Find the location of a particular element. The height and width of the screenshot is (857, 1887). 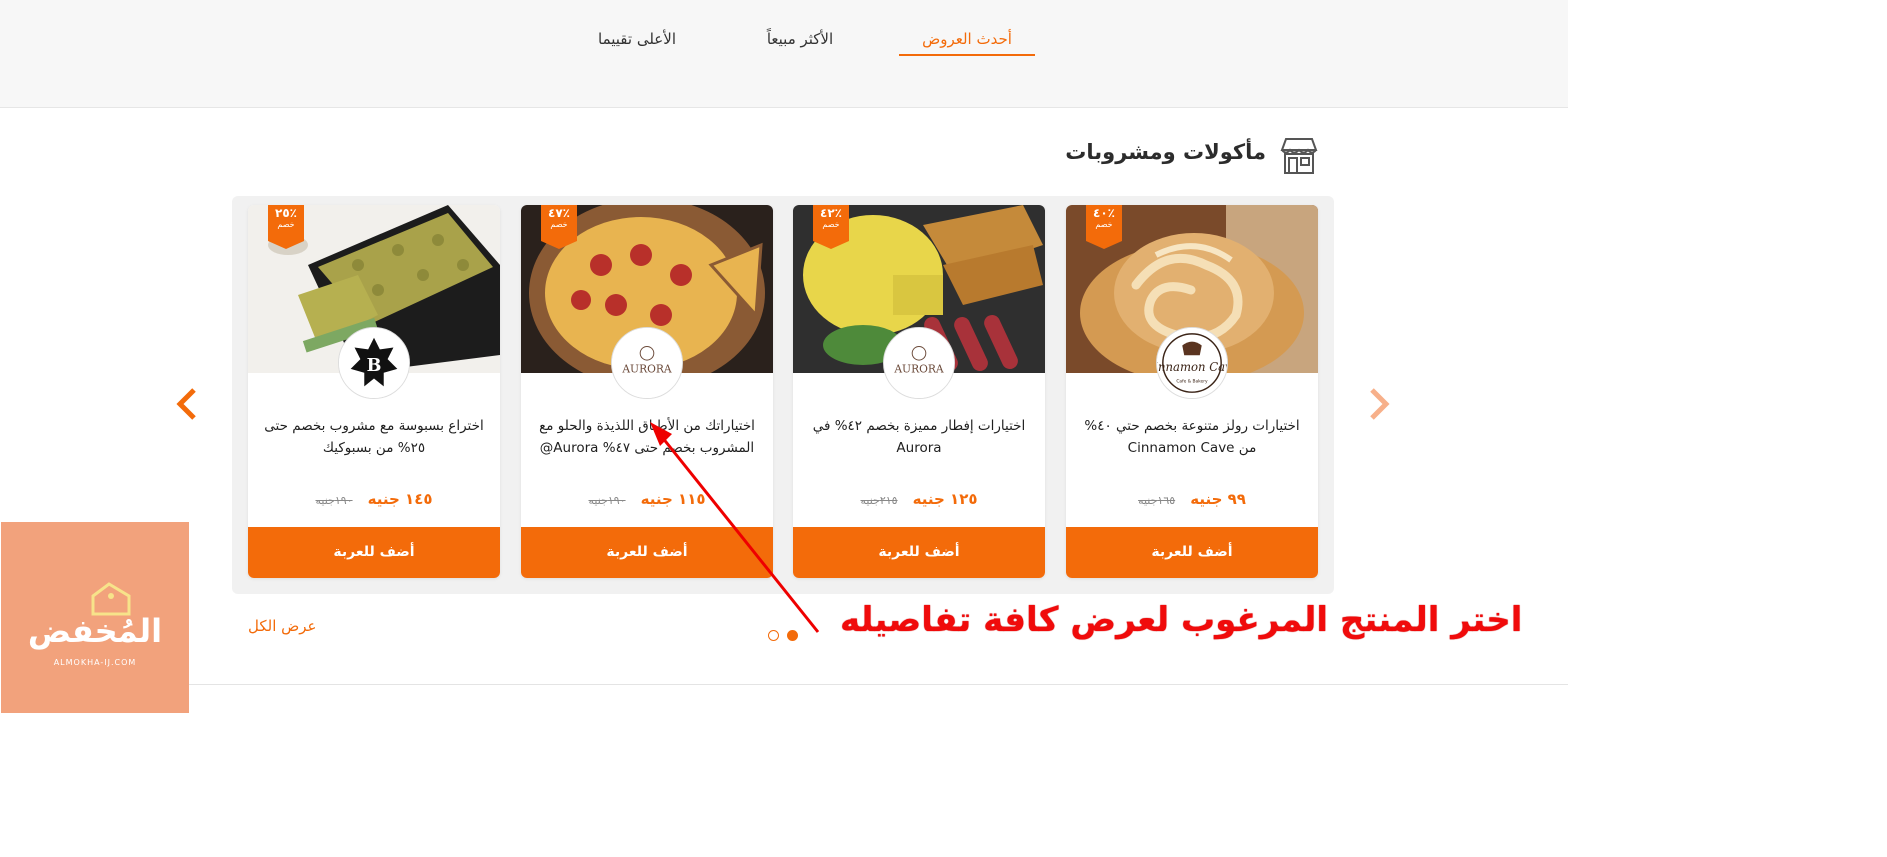

price-row: ١٤٥ جنيه ١٩٠جنيه is located at coordinates (374, 498).